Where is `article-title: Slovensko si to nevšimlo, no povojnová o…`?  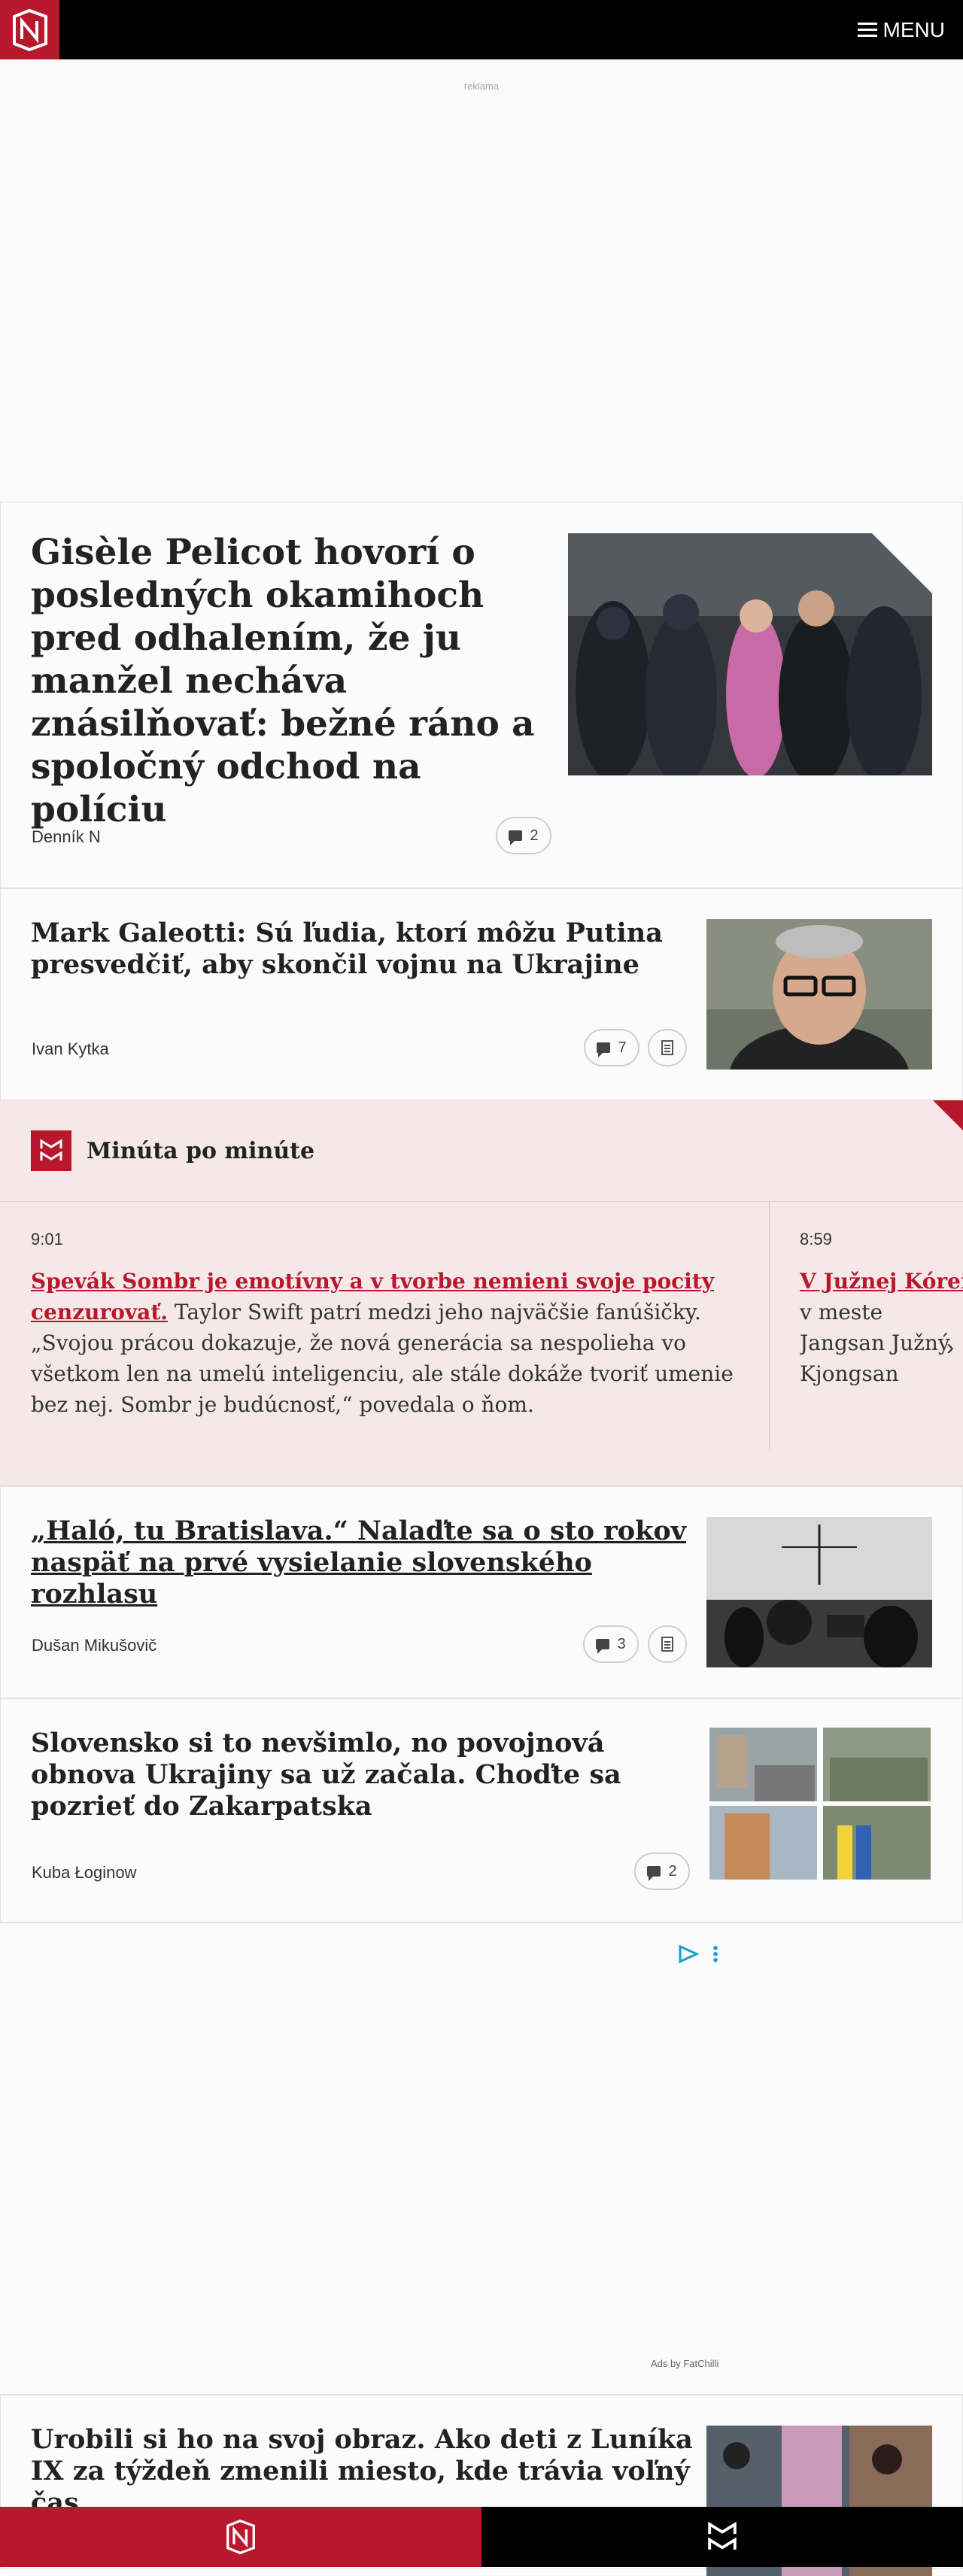
article-title: Slovensko si to nevšimlo, no povojnová o… is located at coordinates (354, 1775).